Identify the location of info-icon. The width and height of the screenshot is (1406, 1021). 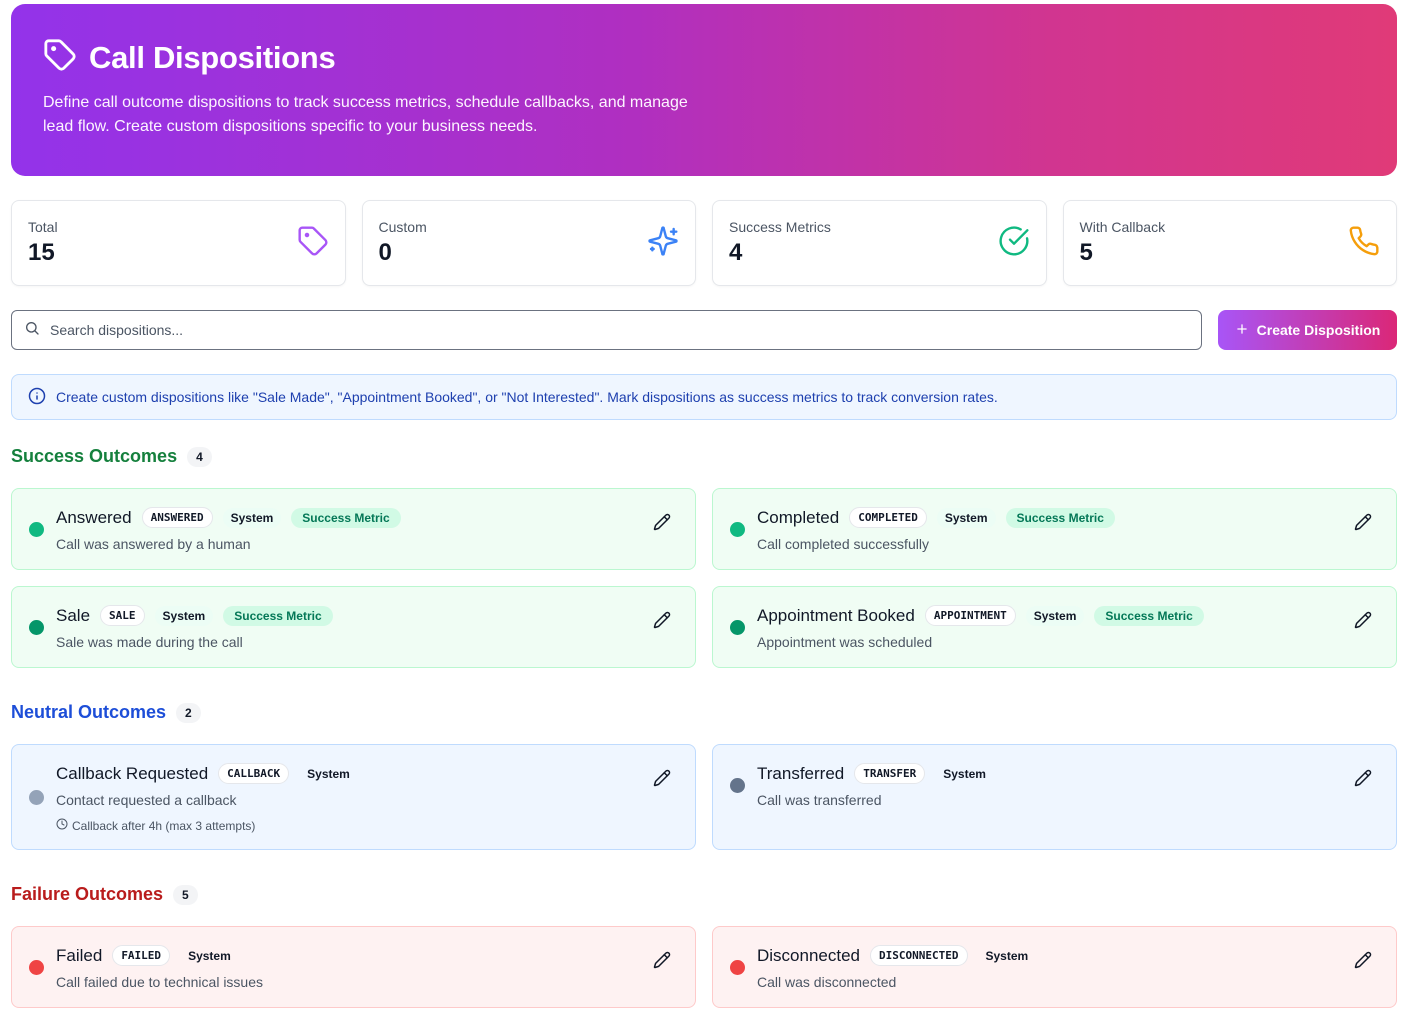
(37, 397).